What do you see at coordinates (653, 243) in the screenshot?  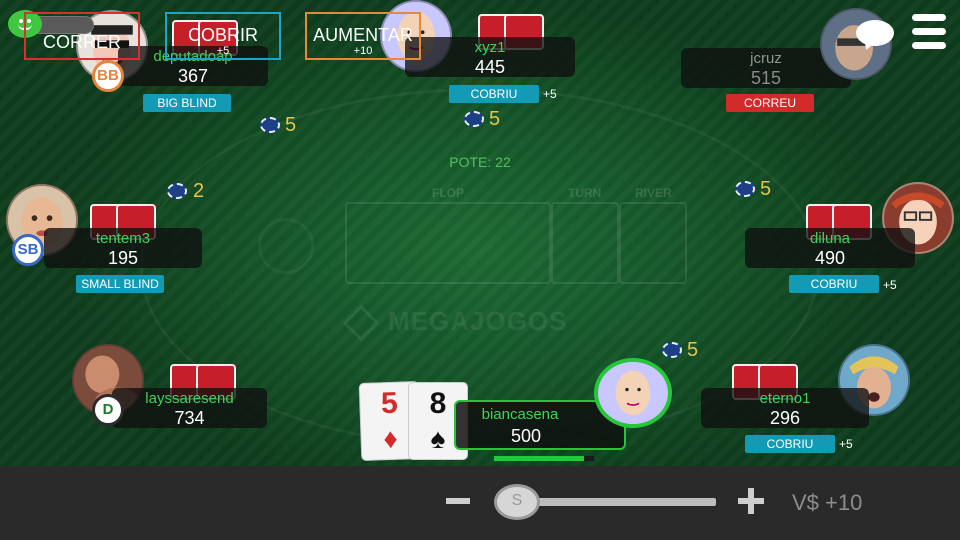 I see `river-slot` at bounding box center [653, 243].